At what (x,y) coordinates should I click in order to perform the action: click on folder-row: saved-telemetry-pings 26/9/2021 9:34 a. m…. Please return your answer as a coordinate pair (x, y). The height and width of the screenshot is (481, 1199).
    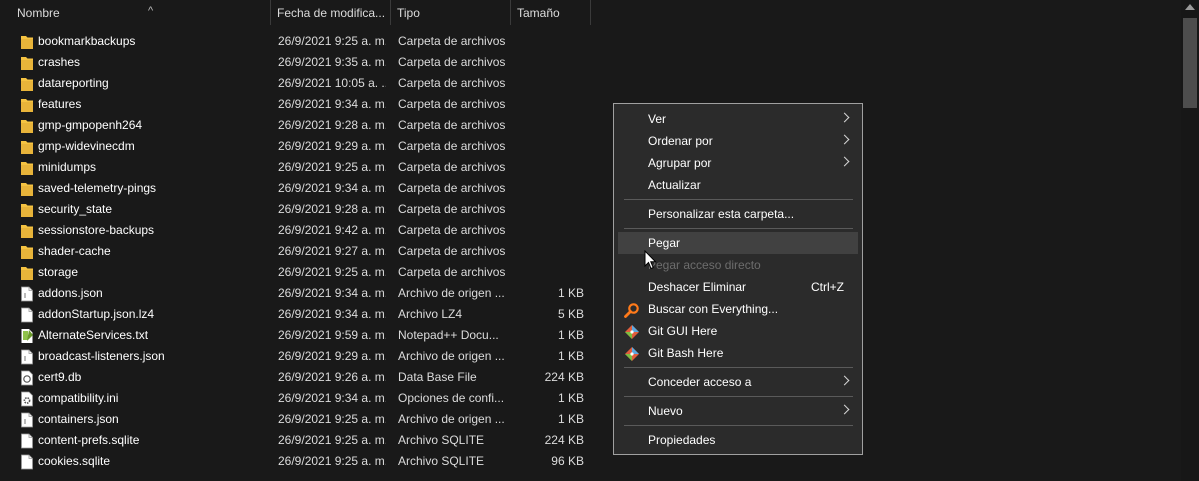
    Looking at the image, I should click on (590, 188).